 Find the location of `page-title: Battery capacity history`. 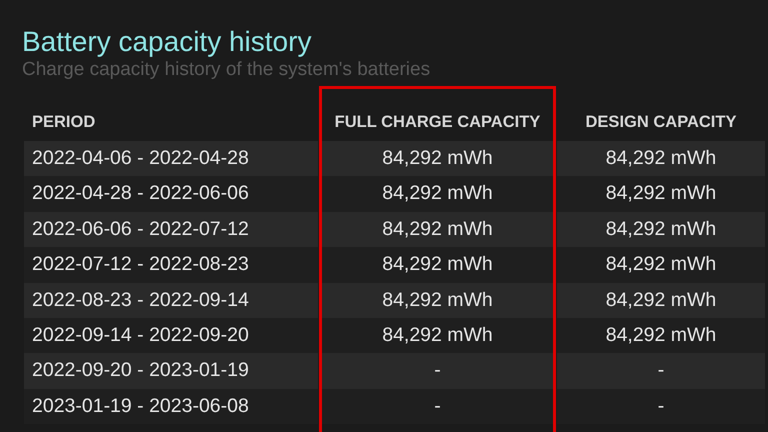

page-title: Battery capacity history is located at coordinates (167, 42).